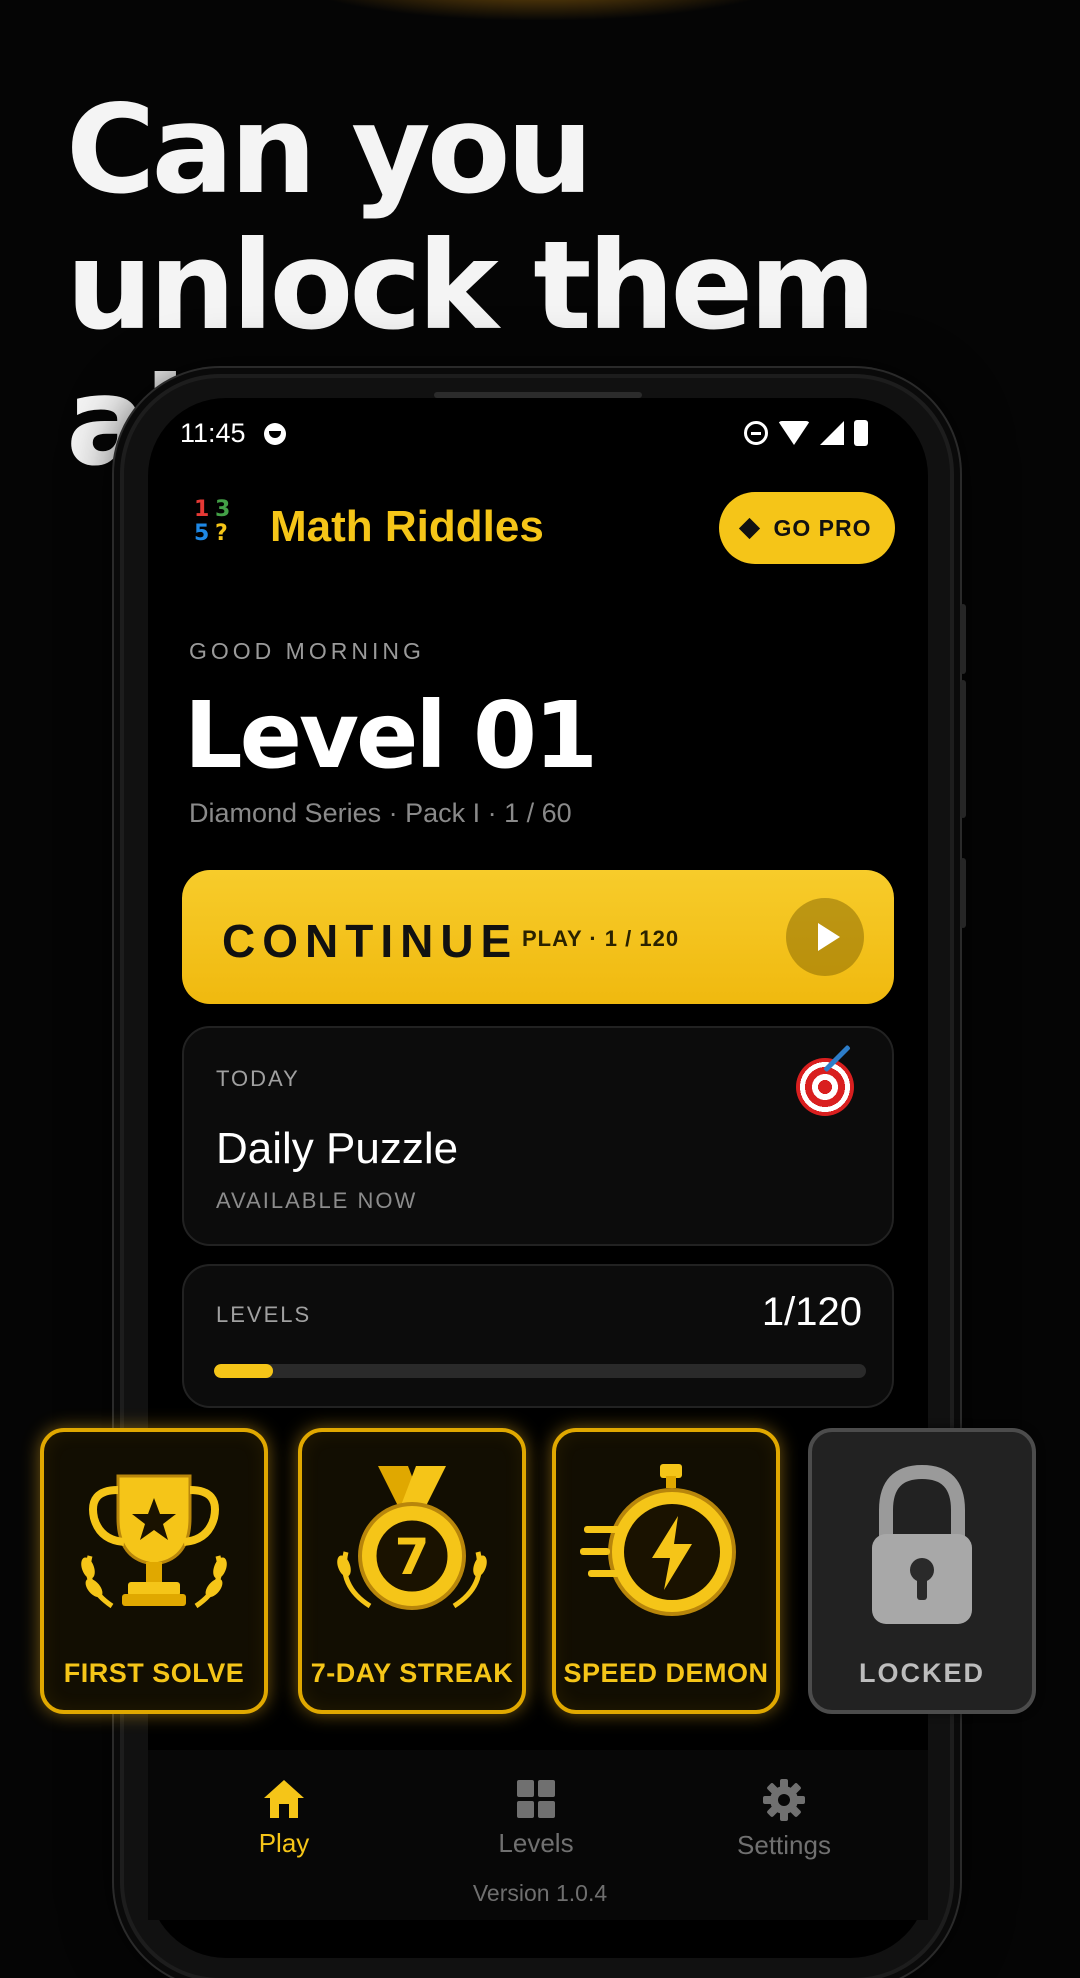 The image size is (1080, 1978). I want to click on go-pro-label: GO PRO, so click(822, 527).